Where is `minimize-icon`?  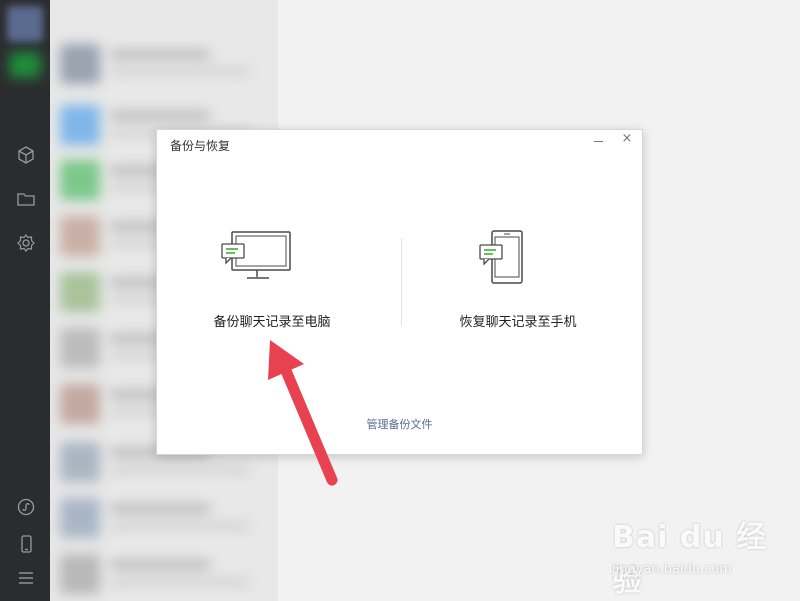
minimize-icon is located at coordinates (599, 140).